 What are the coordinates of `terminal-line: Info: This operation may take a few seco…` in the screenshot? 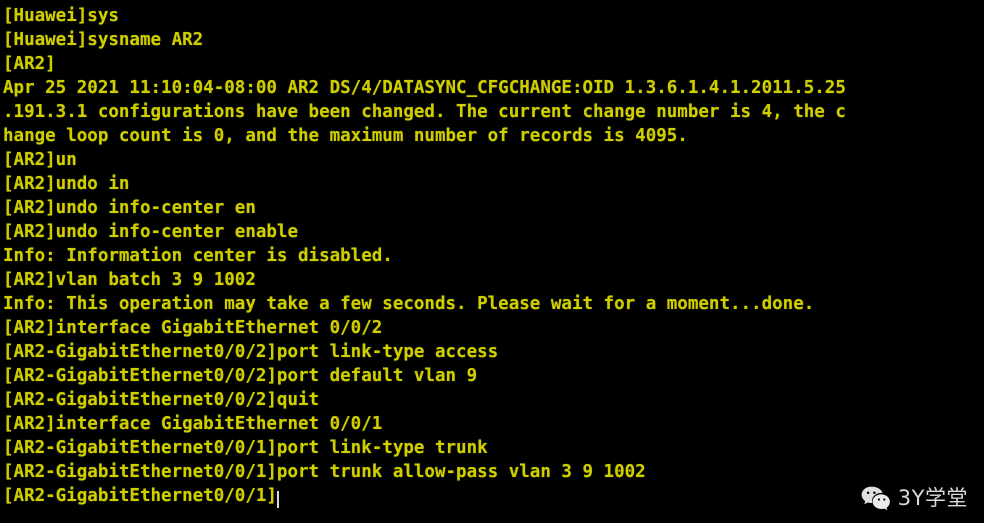 It's located at (409, 304).